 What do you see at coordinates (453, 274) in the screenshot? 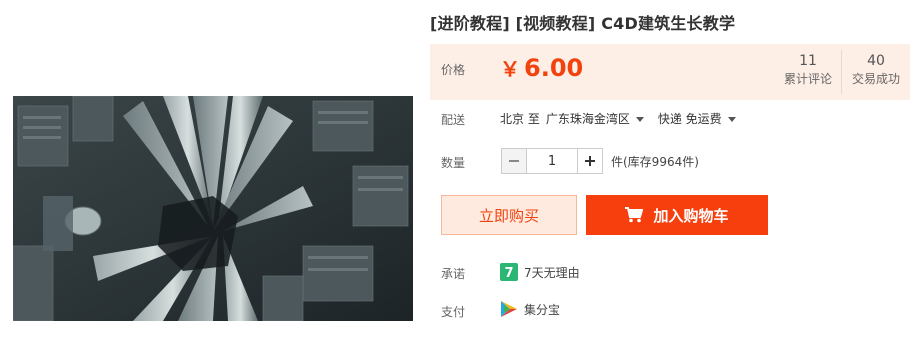
I see `promise-label: 承诺` at bounding box center [453, 274].